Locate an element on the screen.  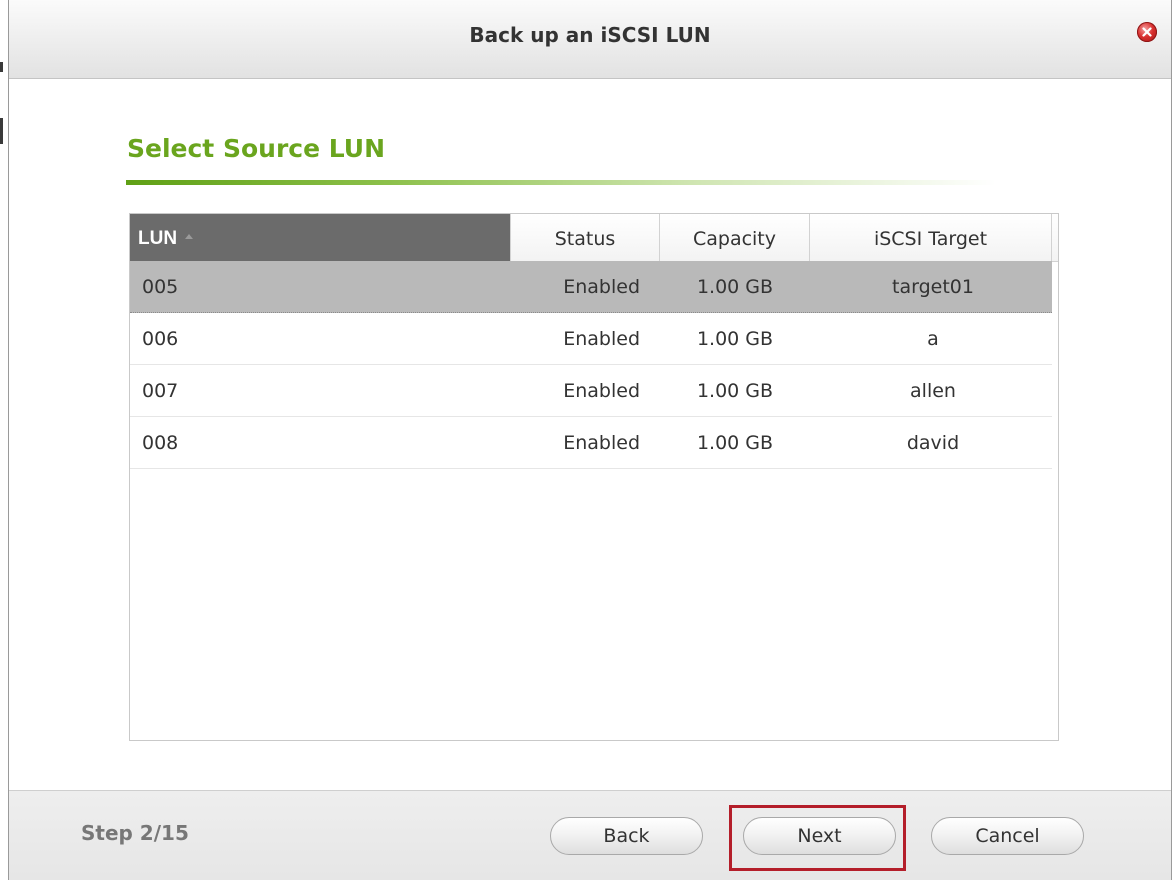
table-row: 006 Enabled 1.00 GB a is located at coordinates (591, 339).